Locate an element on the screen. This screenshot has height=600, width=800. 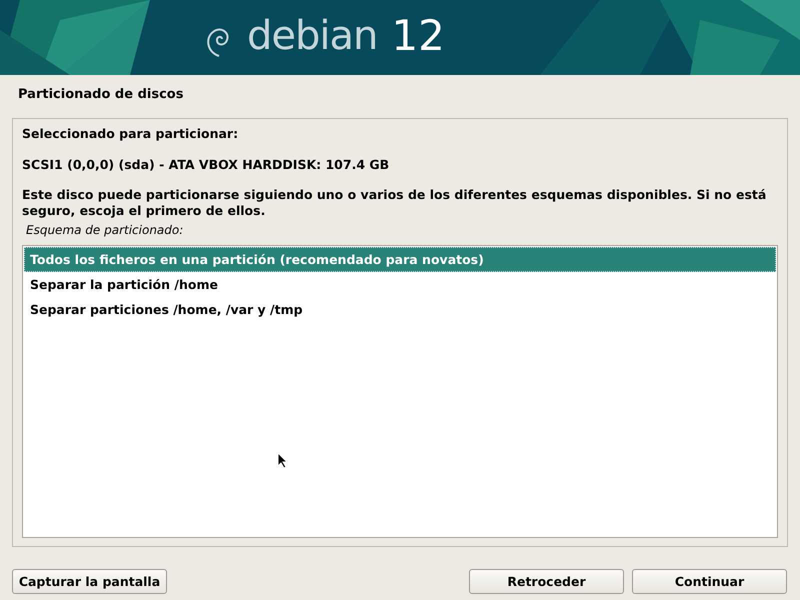
back-button: Retroceder is located at coordinates (546, 581).